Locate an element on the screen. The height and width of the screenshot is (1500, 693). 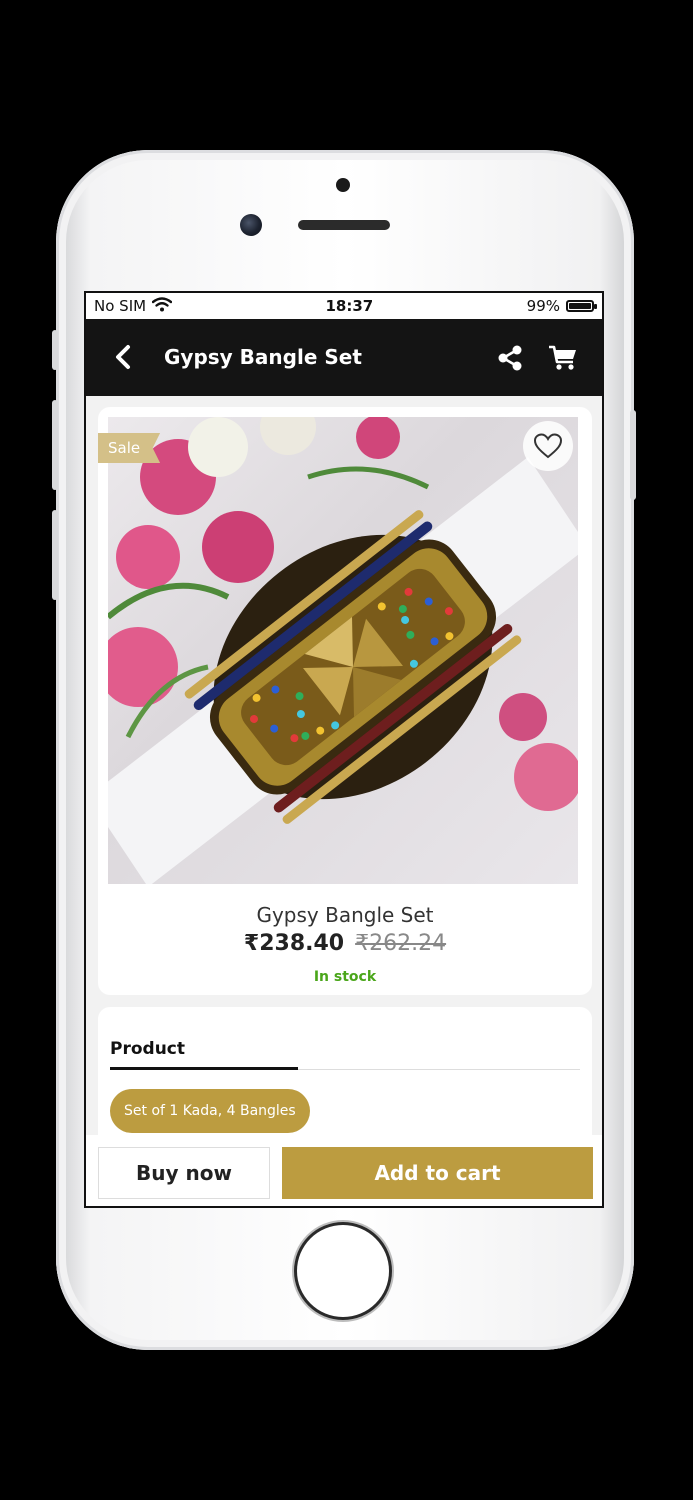
tab-product: Product is located at coordinates (147, 1049).